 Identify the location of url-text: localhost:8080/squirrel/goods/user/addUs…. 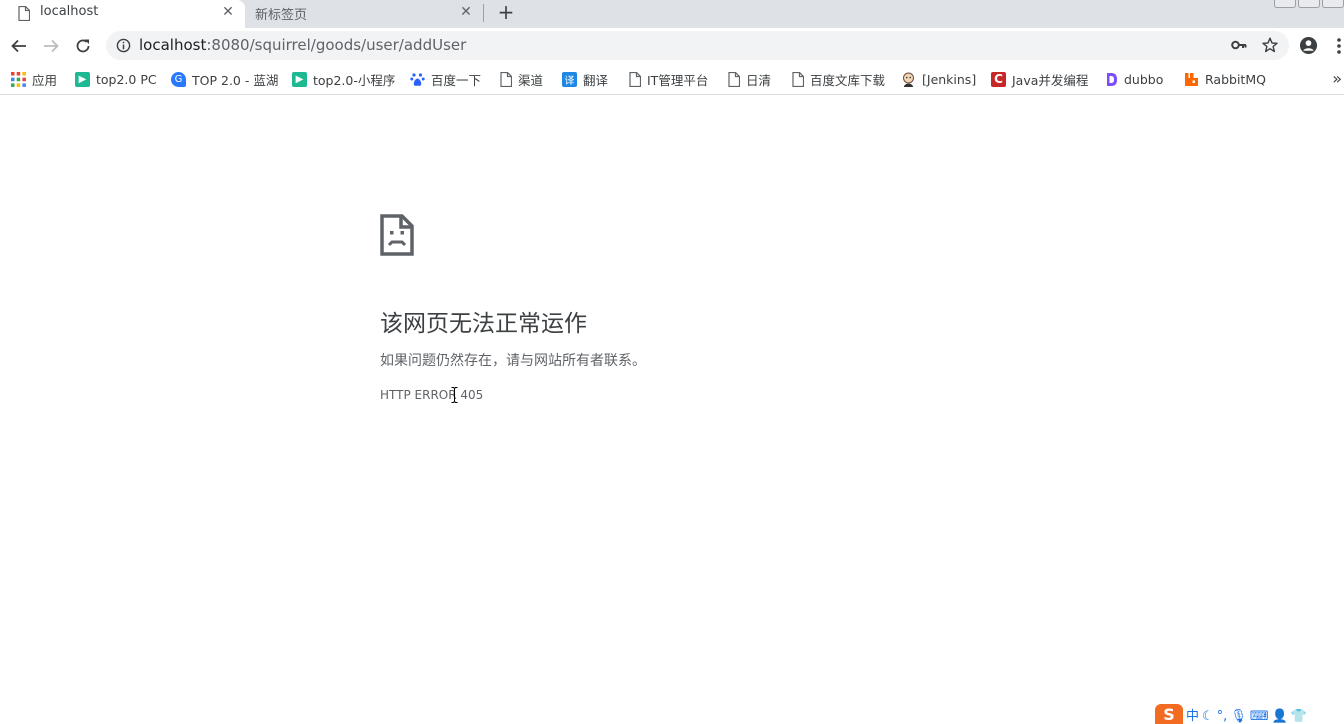
(302, 45).